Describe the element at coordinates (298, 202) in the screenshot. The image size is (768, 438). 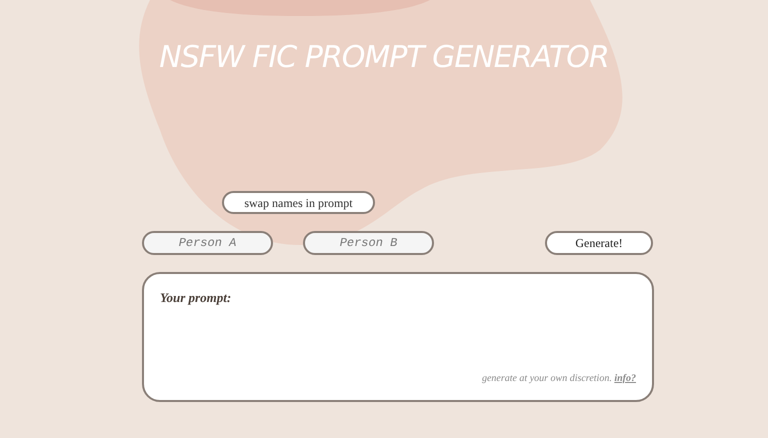
I see `swap-names-button: swap names in prompt` at that location.